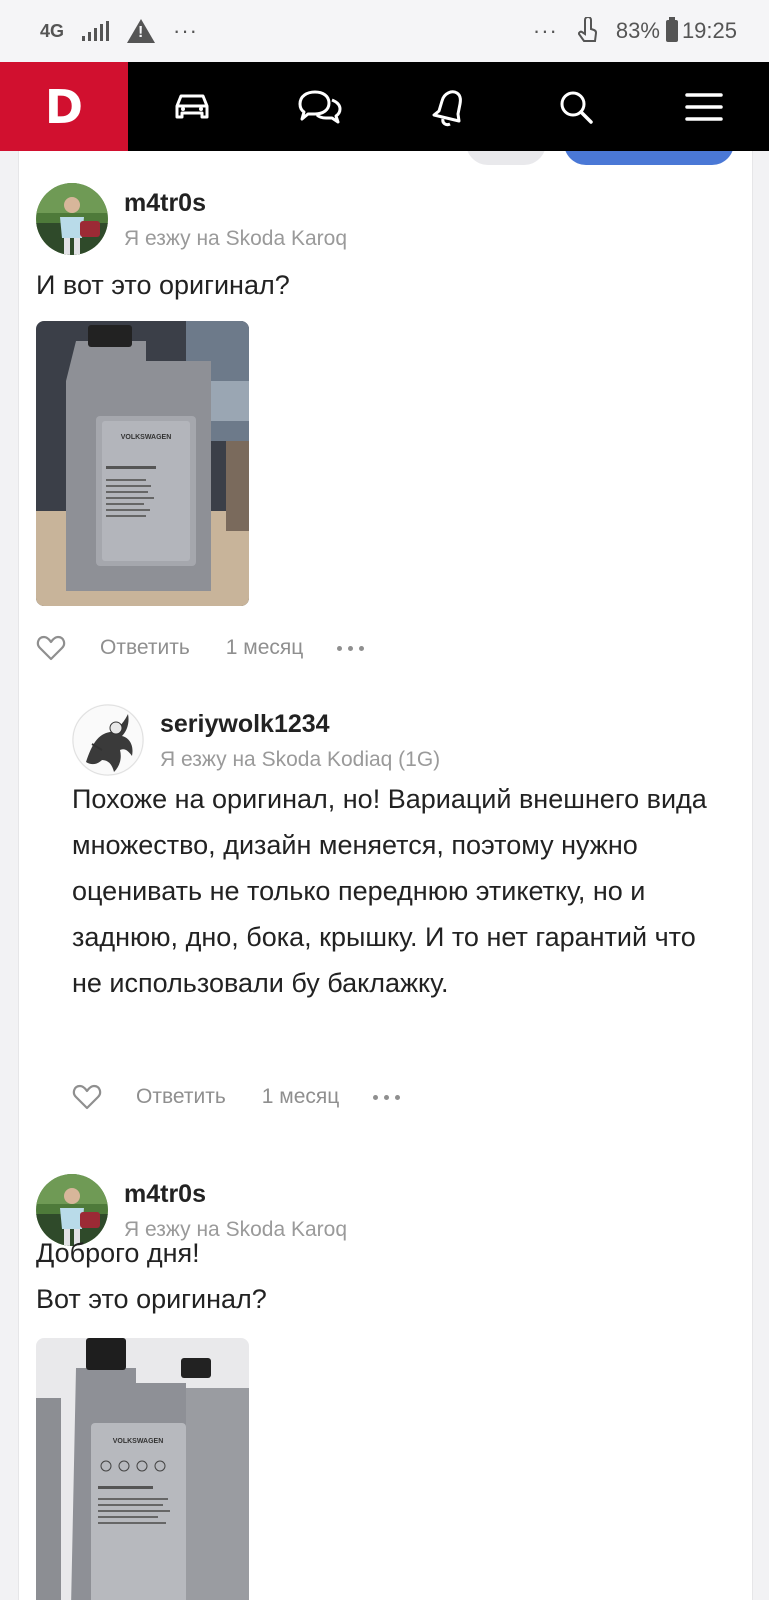  I want to click on warning-icon, so click(141, 31).